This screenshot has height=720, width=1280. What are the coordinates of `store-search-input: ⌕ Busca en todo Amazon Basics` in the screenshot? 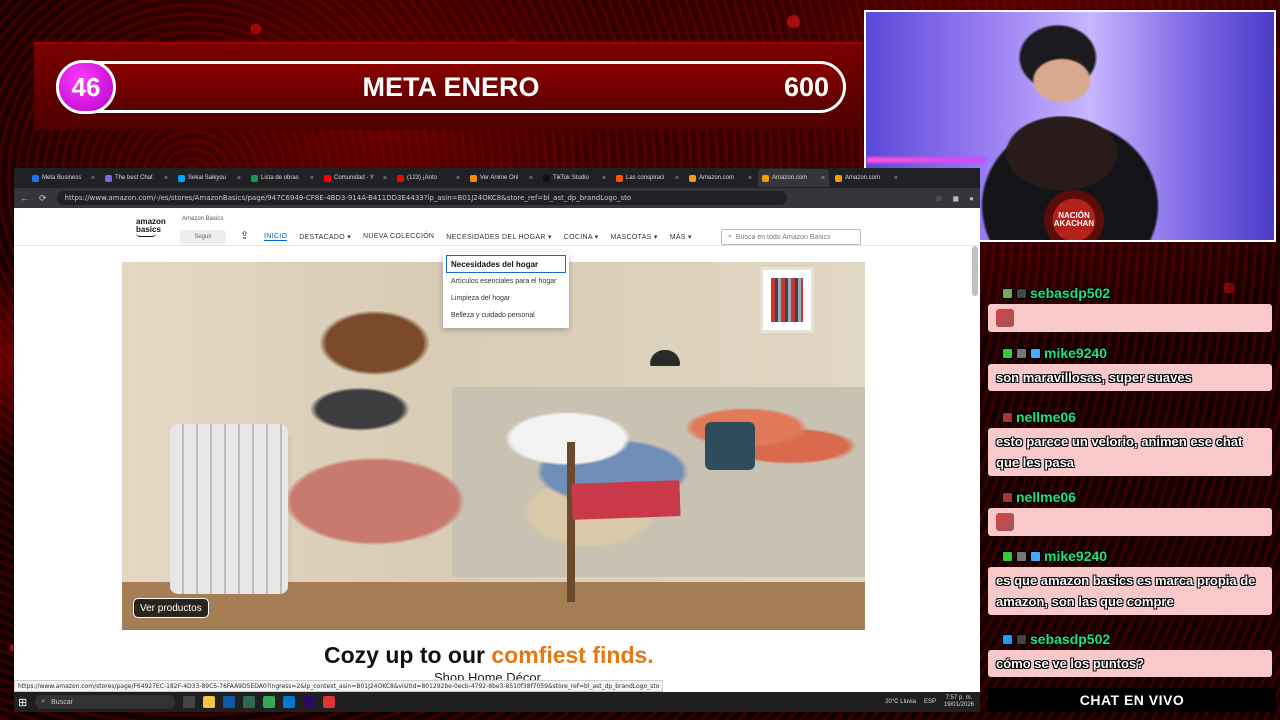 It's located at (791, 237).